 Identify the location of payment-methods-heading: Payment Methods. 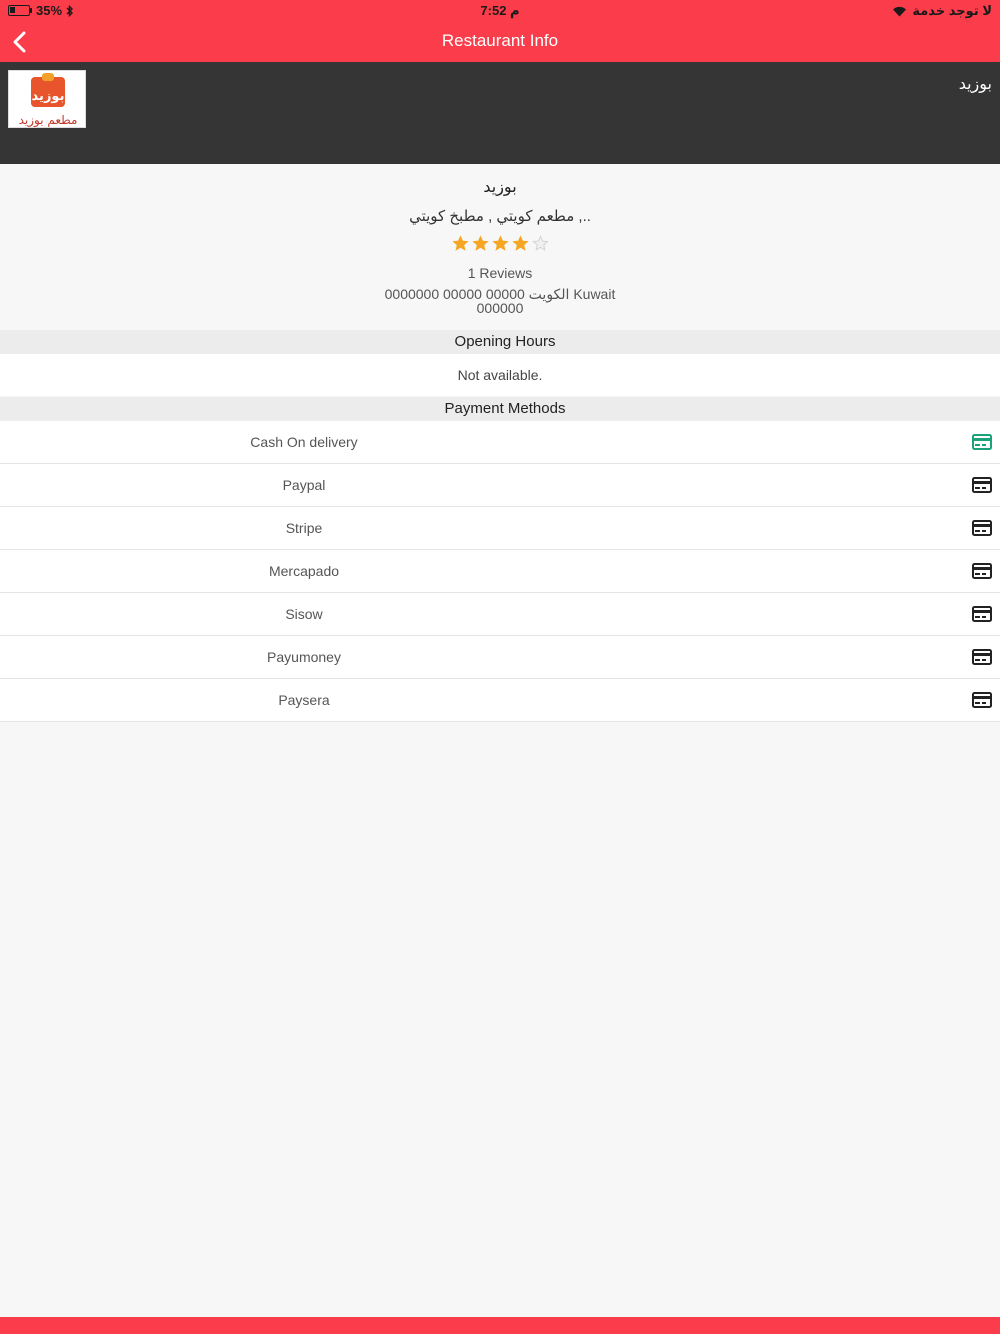
(500, 409).